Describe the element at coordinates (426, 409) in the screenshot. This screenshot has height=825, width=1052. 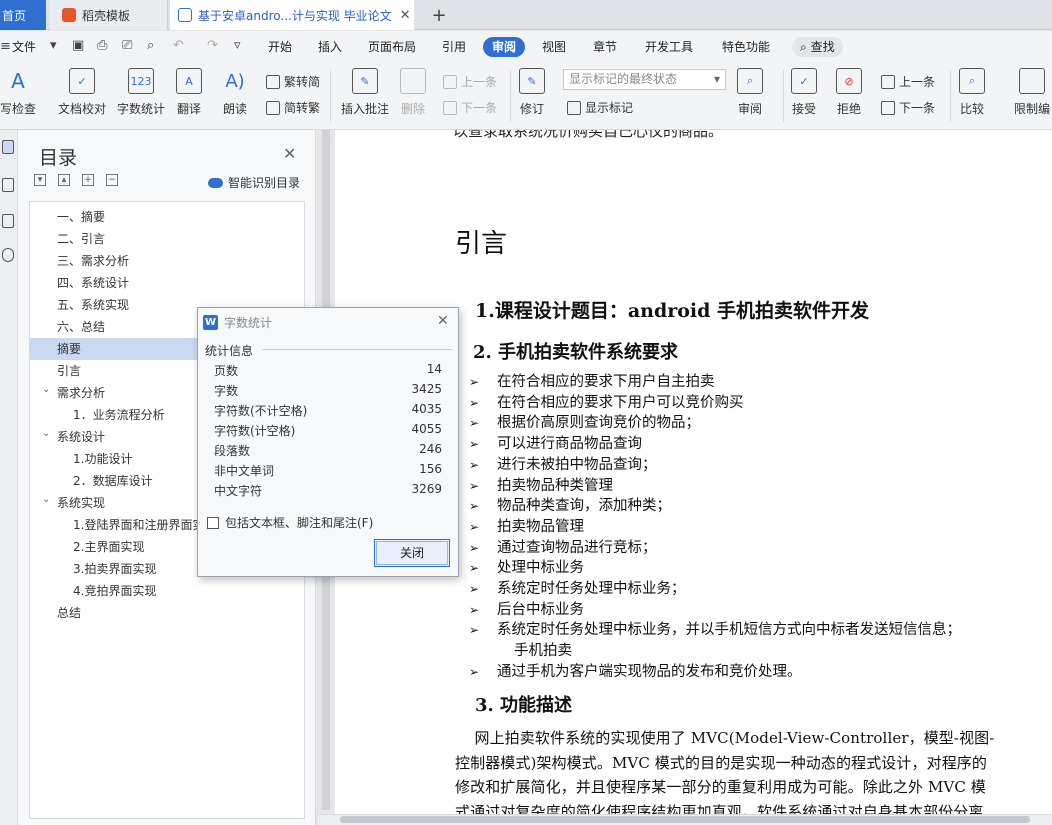
I see `stat-value: 4035` at that location.